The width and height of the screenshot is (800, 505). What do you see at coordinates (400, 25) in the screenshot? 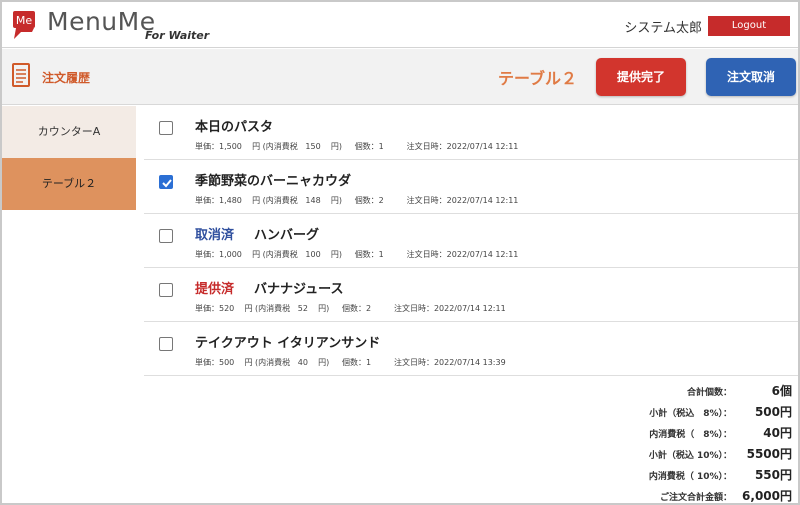
I see `top-bar: Me MenuMe For Waiter システム太郎 Logout` at bounding box center [400, 25].